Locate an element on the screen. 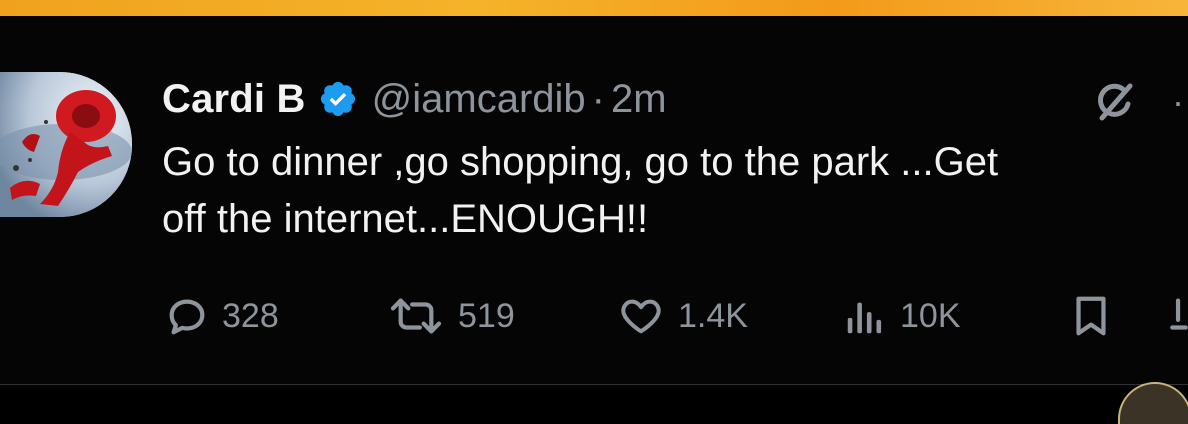 The image size is (1188, 424). grok-icon is located at coordinates (1114, 102).